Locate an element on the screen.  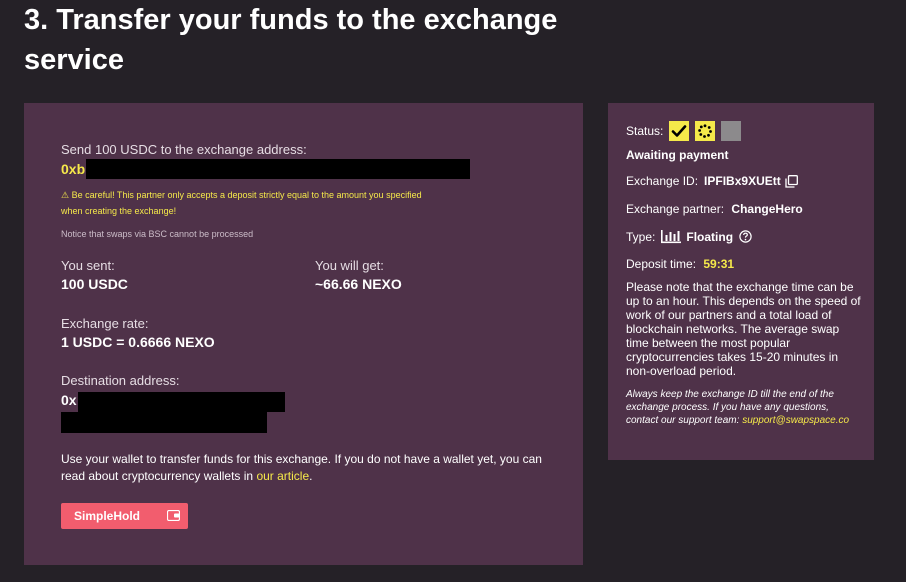
exchange-id-label: Exchange ID: is located at coordinates (662, 181).